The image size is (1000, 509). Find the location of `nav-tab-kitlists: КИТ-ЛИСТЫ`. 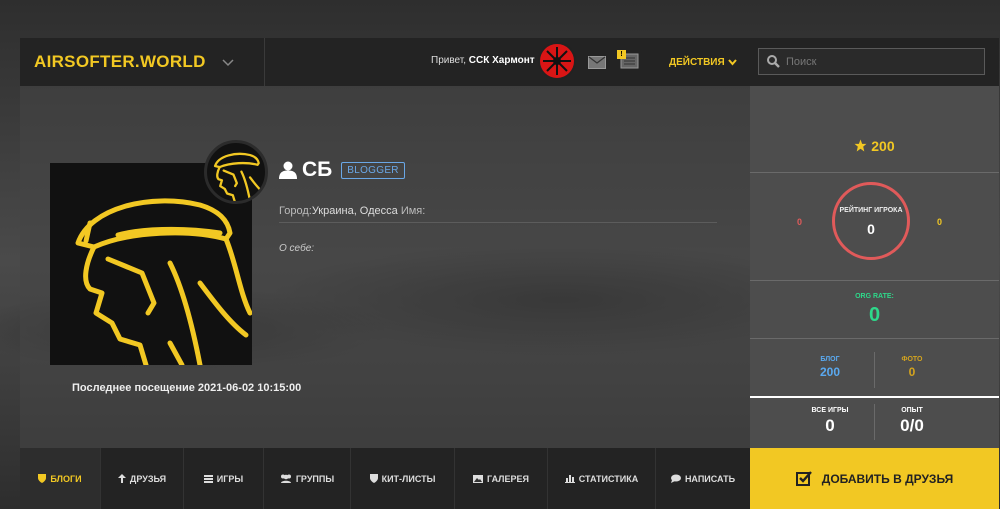

nav-tab-kitlists: КИТ-ЛИСТЫ is located at coordinates (403, 478).